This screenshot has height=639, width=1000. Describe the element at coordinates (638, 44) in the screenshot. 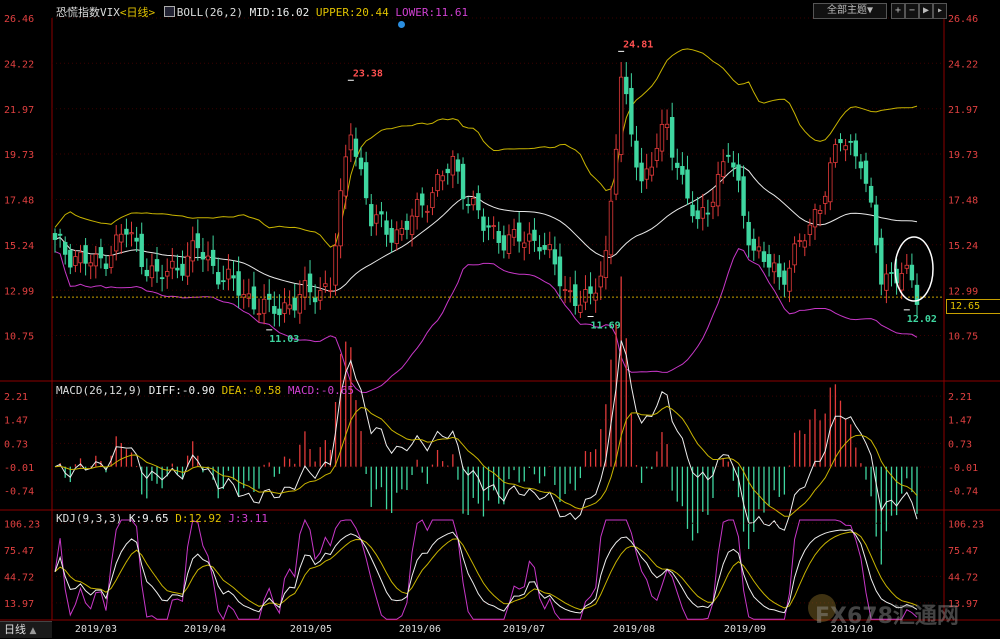

I see `price-annotation: 24.81` at that location.